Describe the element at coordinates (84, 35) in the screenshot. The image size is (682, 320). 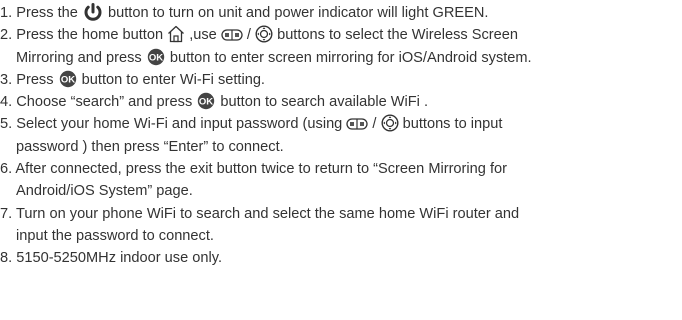
I see `step-2-text-a: 2. Press the home button` at that location.